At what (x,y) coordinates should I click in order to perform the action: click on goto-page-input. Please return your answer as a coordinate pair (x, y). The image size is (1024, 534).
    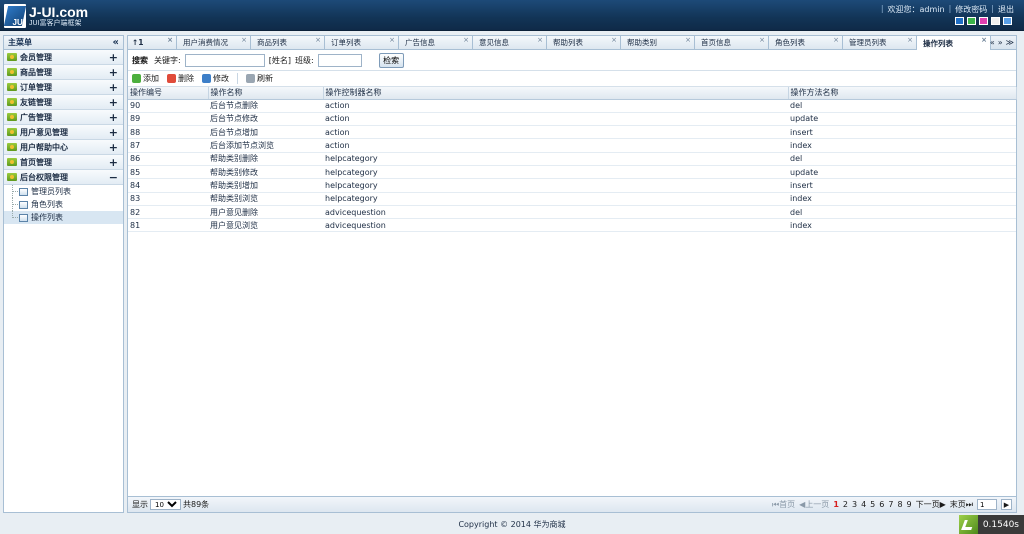
    Looking at the image, I should click on (987, 504).